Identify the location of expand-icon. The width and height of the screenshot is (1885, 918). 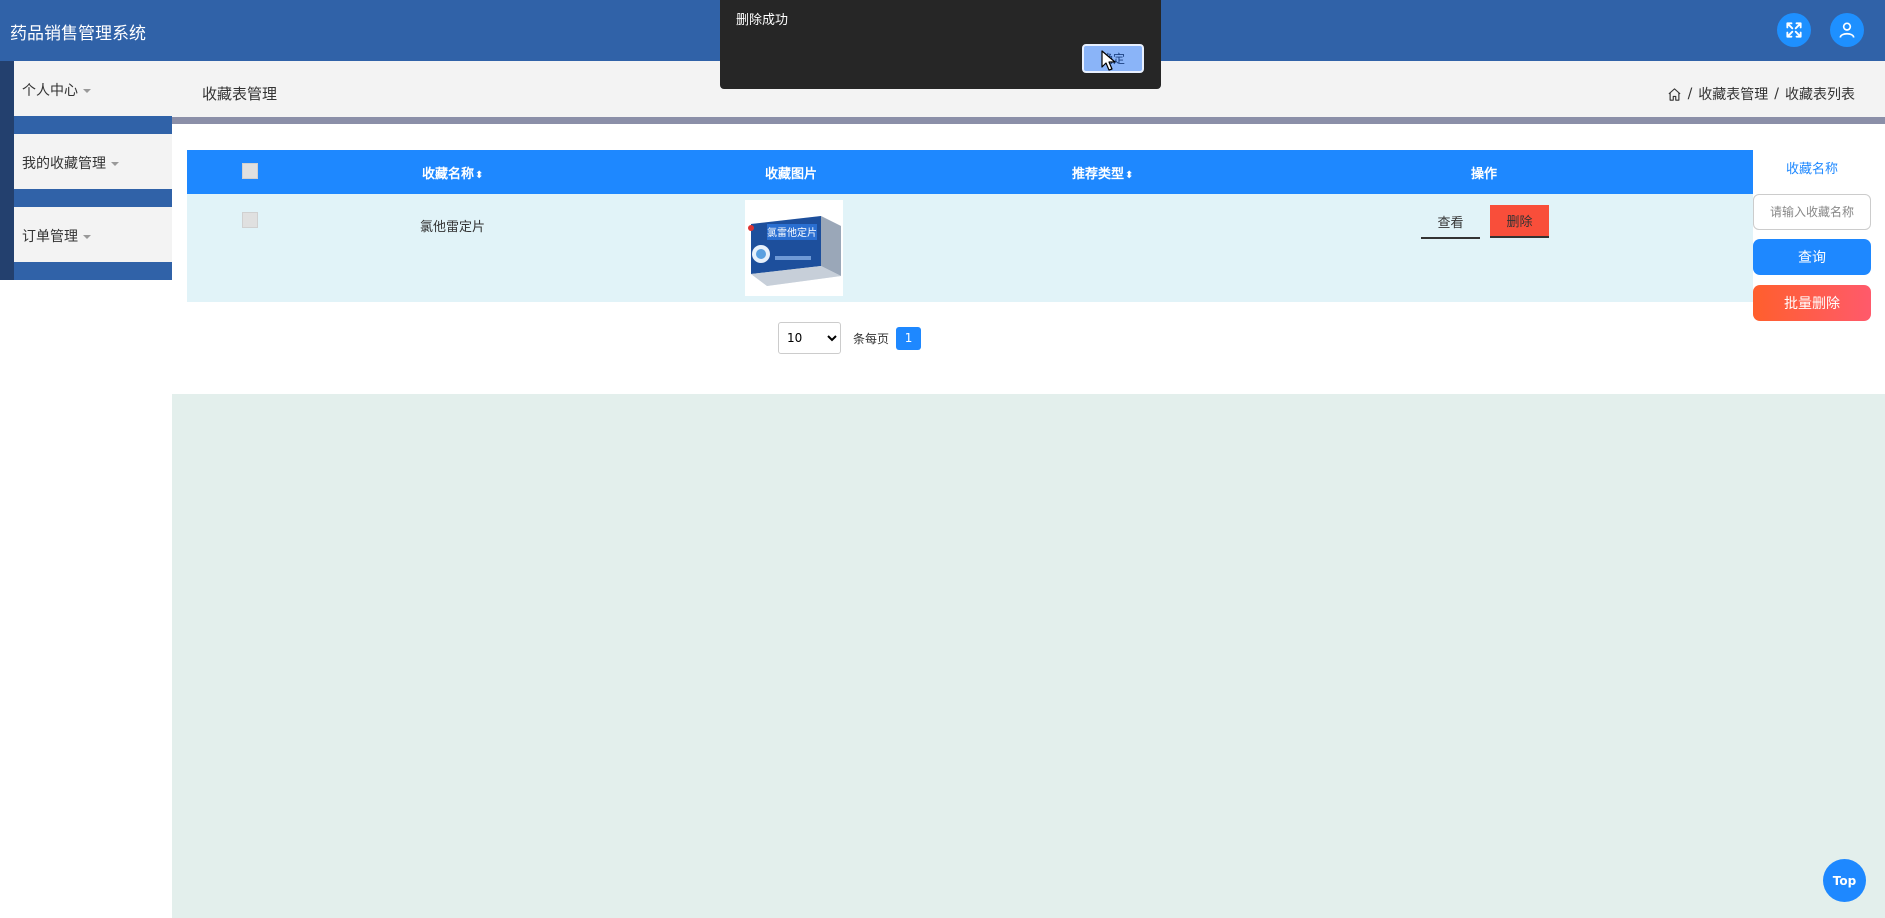
(1794, 30).